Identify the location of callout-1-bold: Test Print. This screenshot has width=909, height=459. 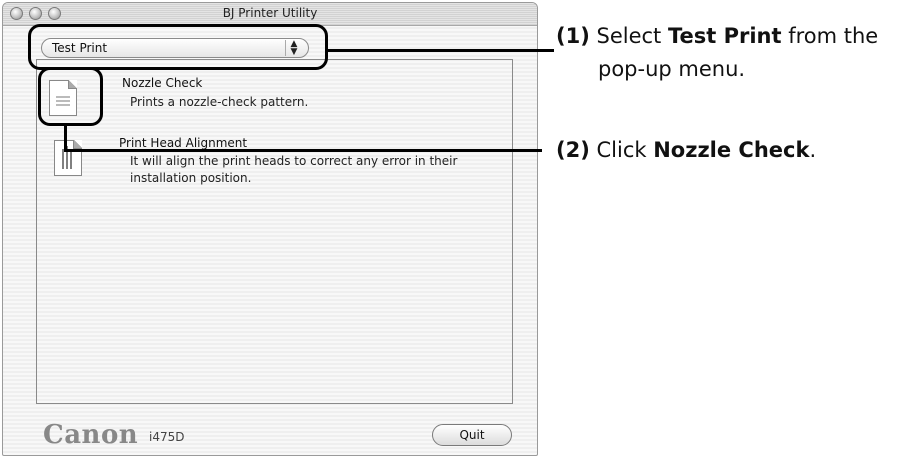
(724, 36).